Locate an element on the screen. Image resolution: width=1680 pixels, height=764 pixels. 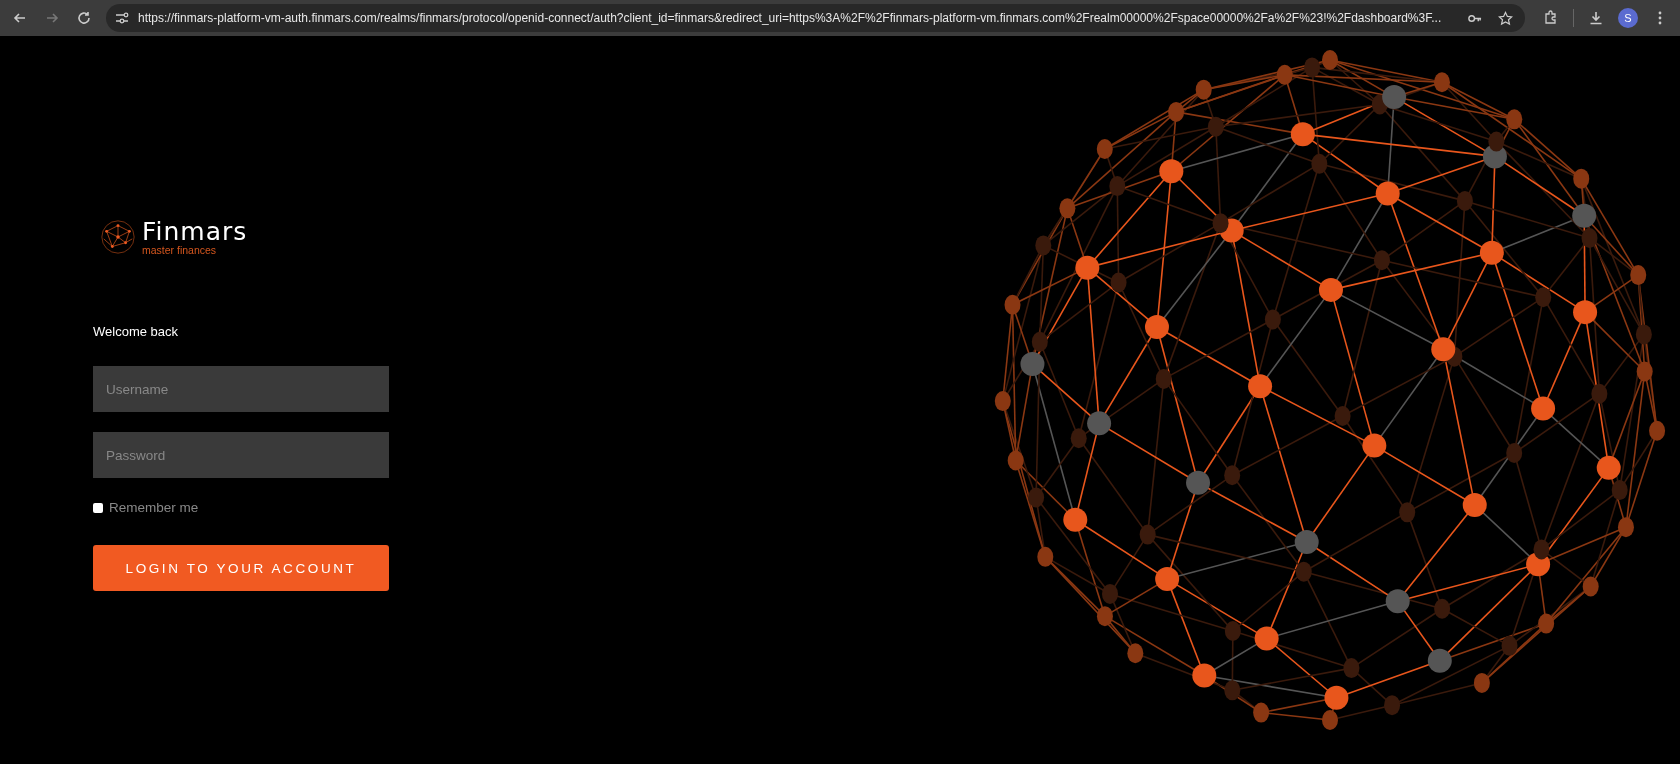
brand-tagline: master finances is located at coordinates (180, 250).